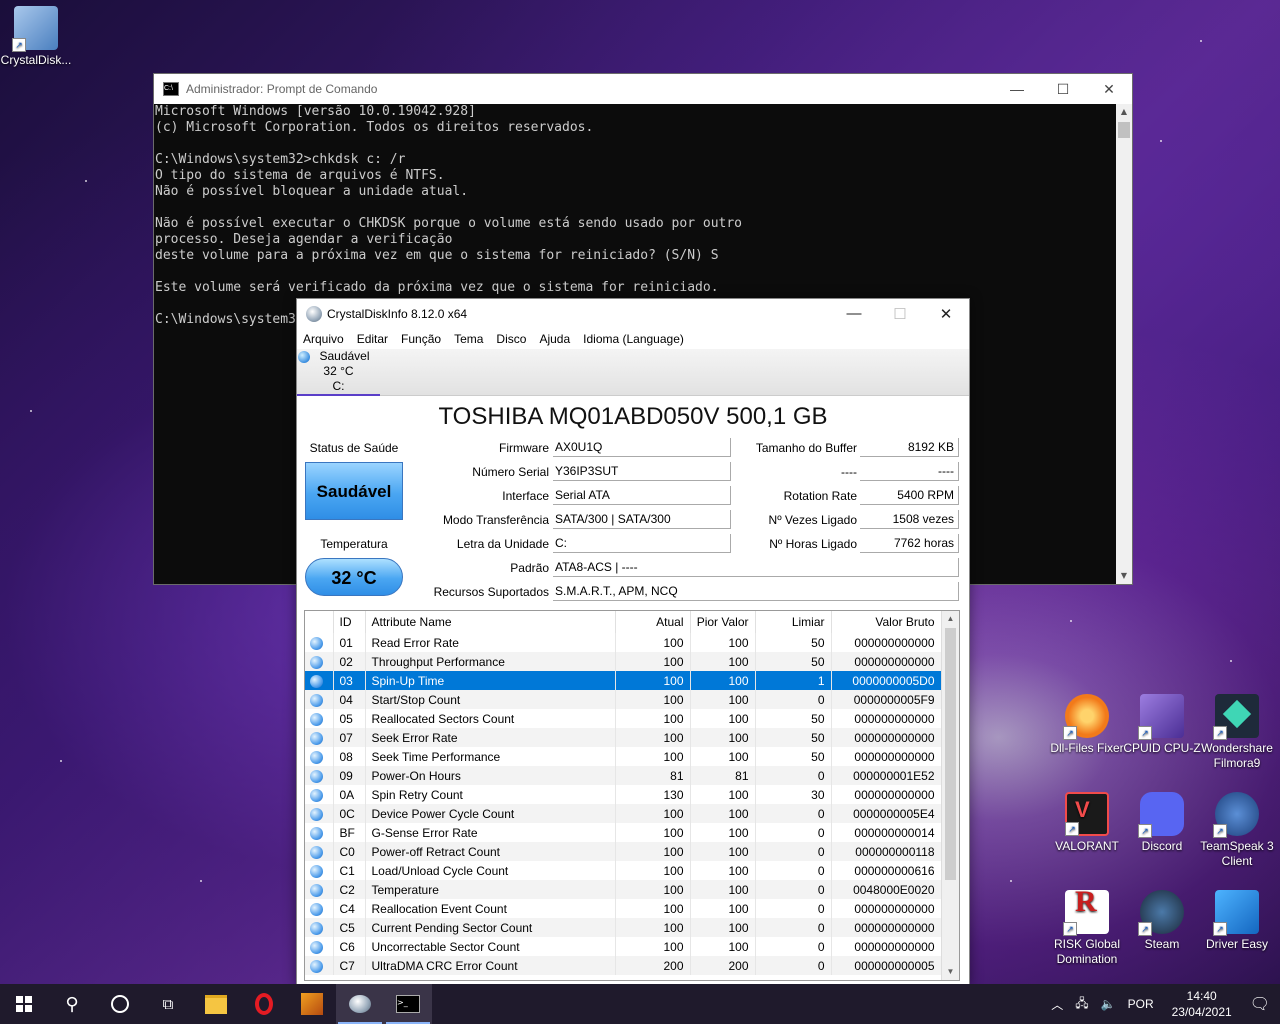 The image size is (1280, 1024). Describe the element at coordinates (1087, 823) in the screenshot. I see `desktop-icon-valorant: V ↗ VALORANT` at that location.